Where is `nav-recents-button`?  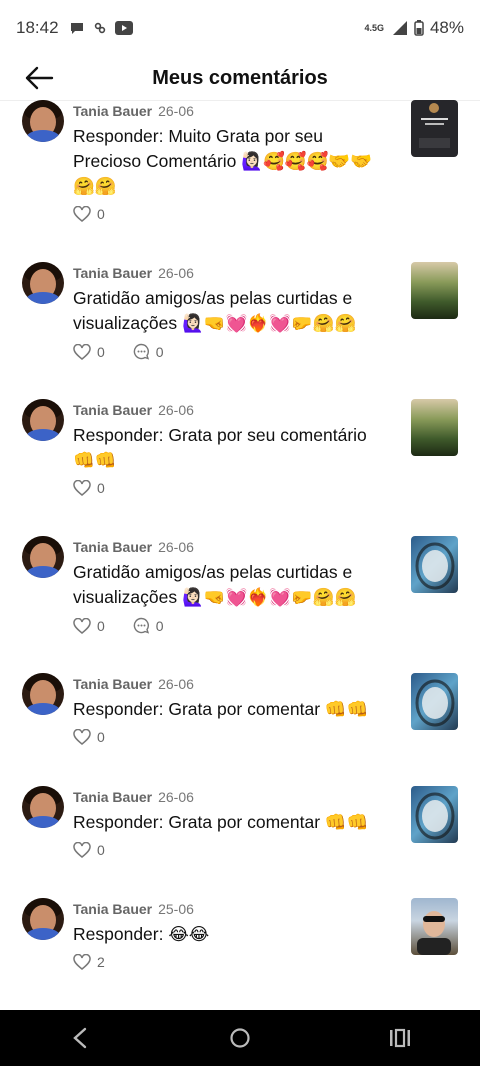 nav-recents-button is located at coordinates (400, 1038).